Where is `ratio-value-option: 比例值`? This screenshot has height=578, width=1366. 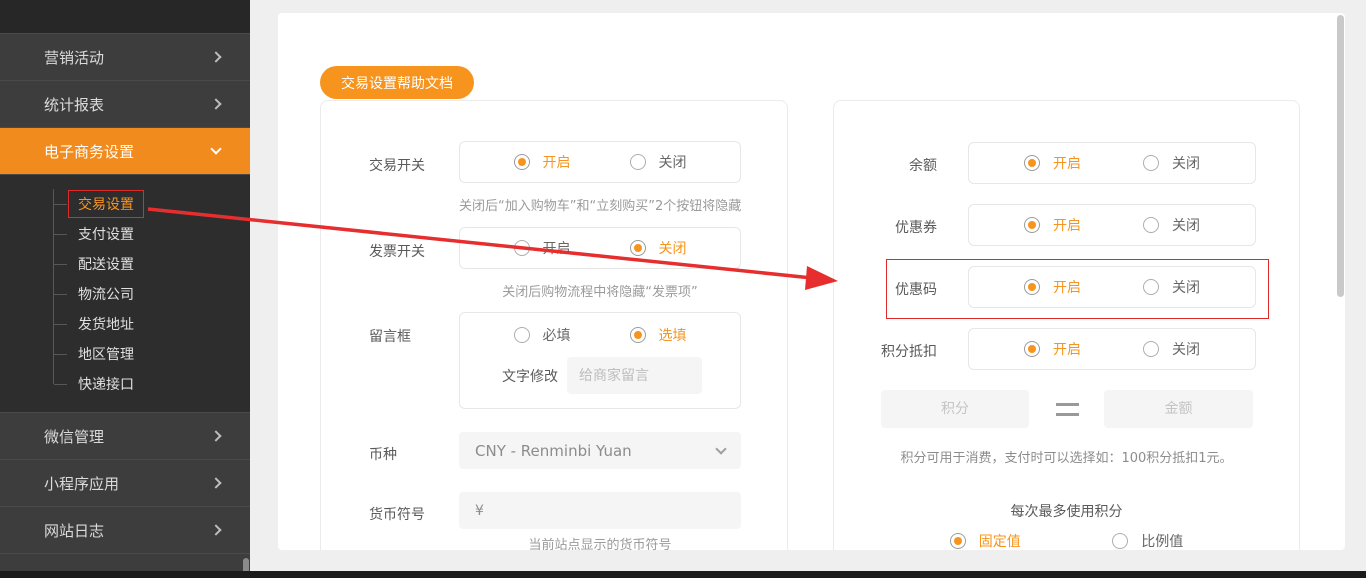 ratio-value-option: 比例值 is located at coordinates (1147, 540).